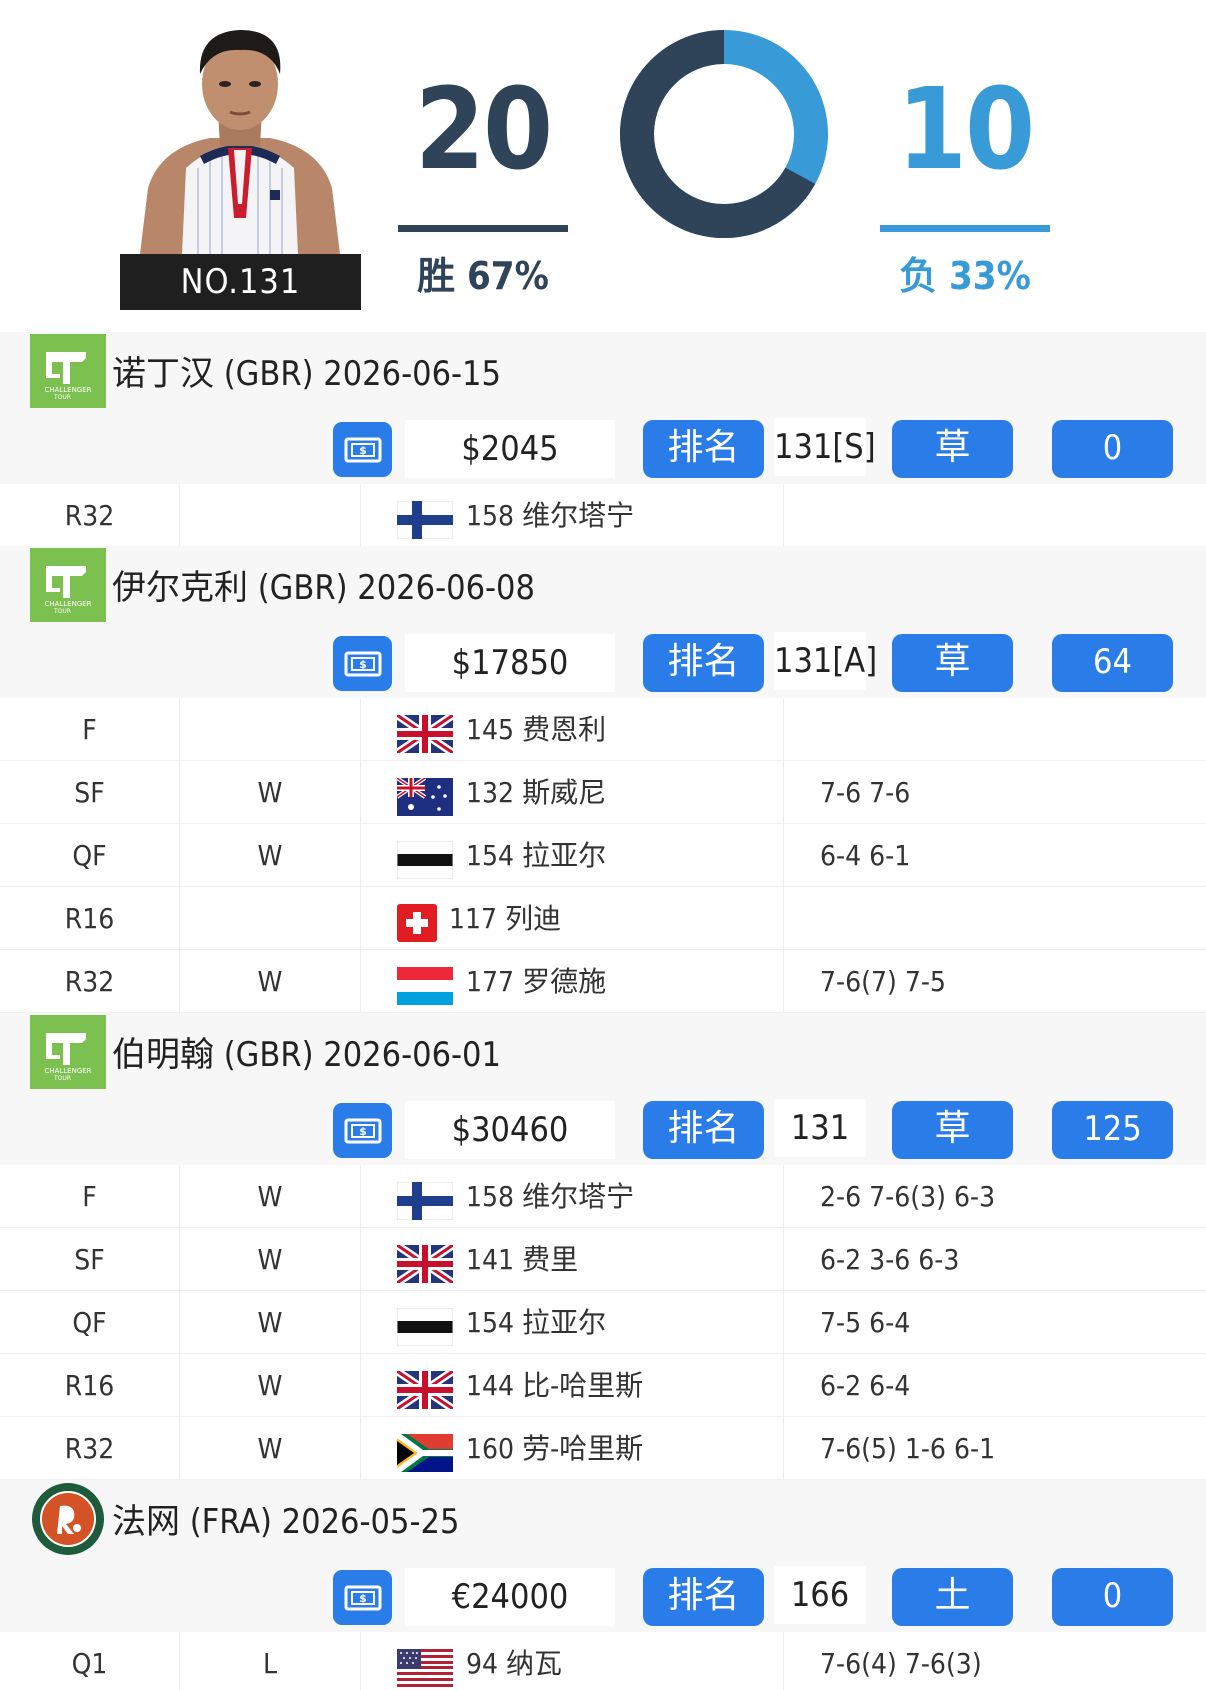  What do you see at coordinates (952, 1597) in the screenshot?
I see `surface-button: 土` at bounding box center [952, 1597].